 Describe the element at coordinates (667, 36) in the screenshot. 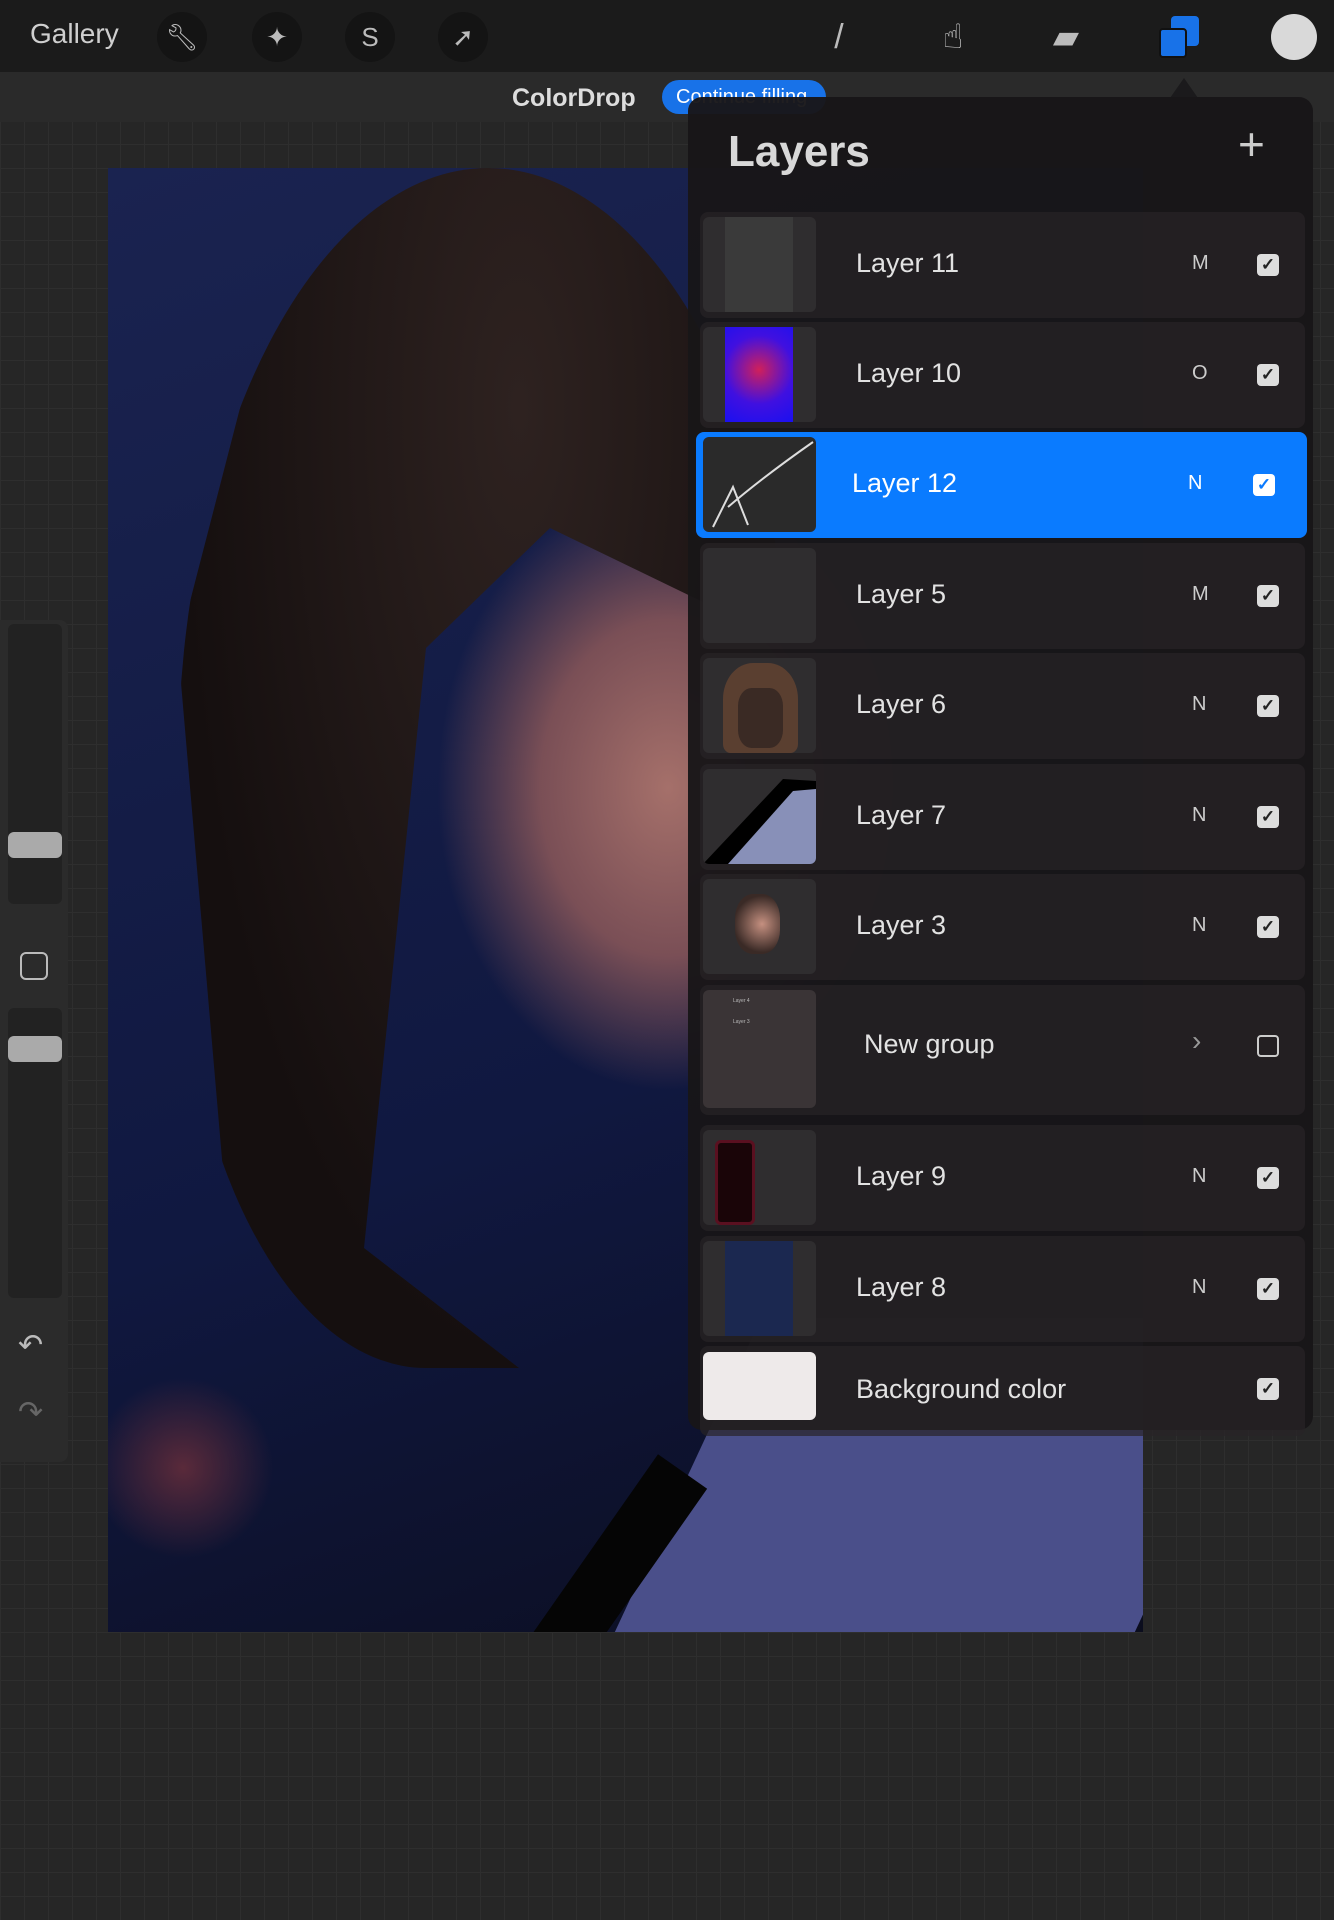

I see `top-toolbar: Gallery 🔧︎ ✦ S ➚ / ☝︎ ▰` at that location.